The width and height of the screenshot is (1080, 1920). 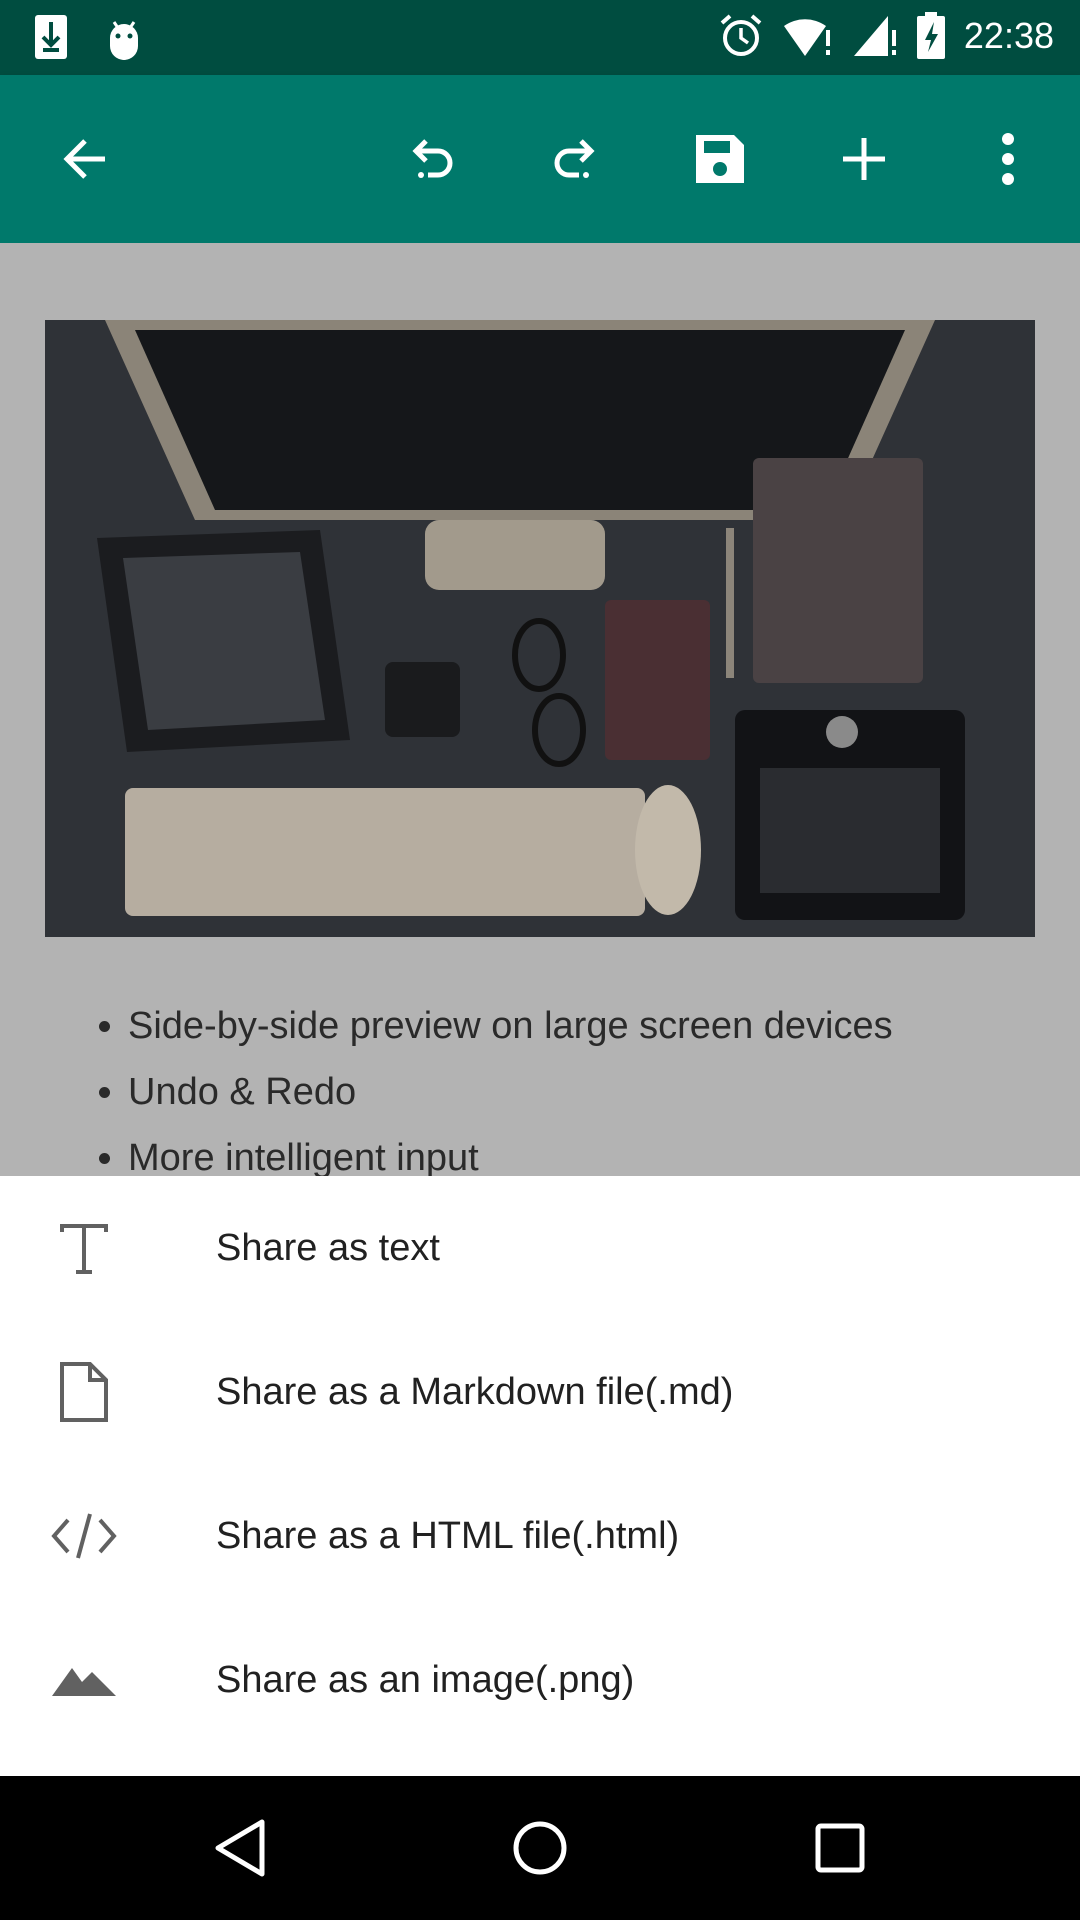 I want to click on list-item: More intelligent input, so click(x=510, y=1150).